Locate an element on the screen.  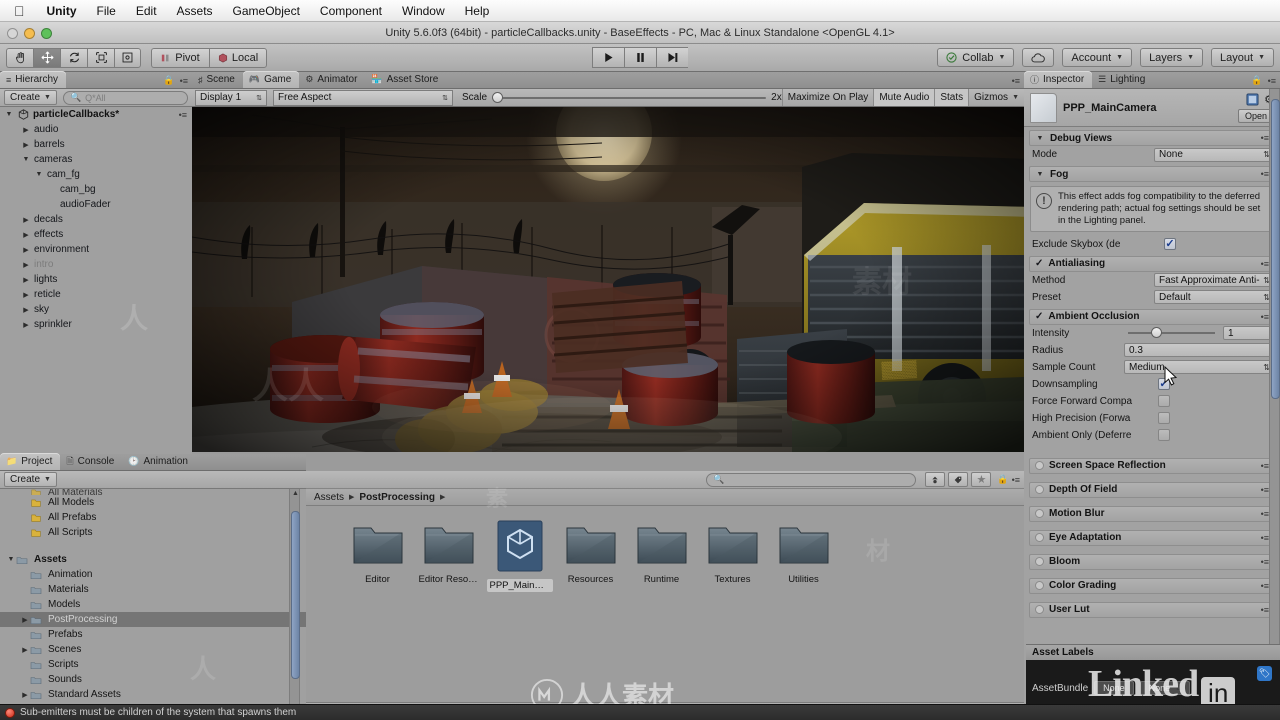
downsampling-checkbox: ✓ is located at coordinates (1164, 384).